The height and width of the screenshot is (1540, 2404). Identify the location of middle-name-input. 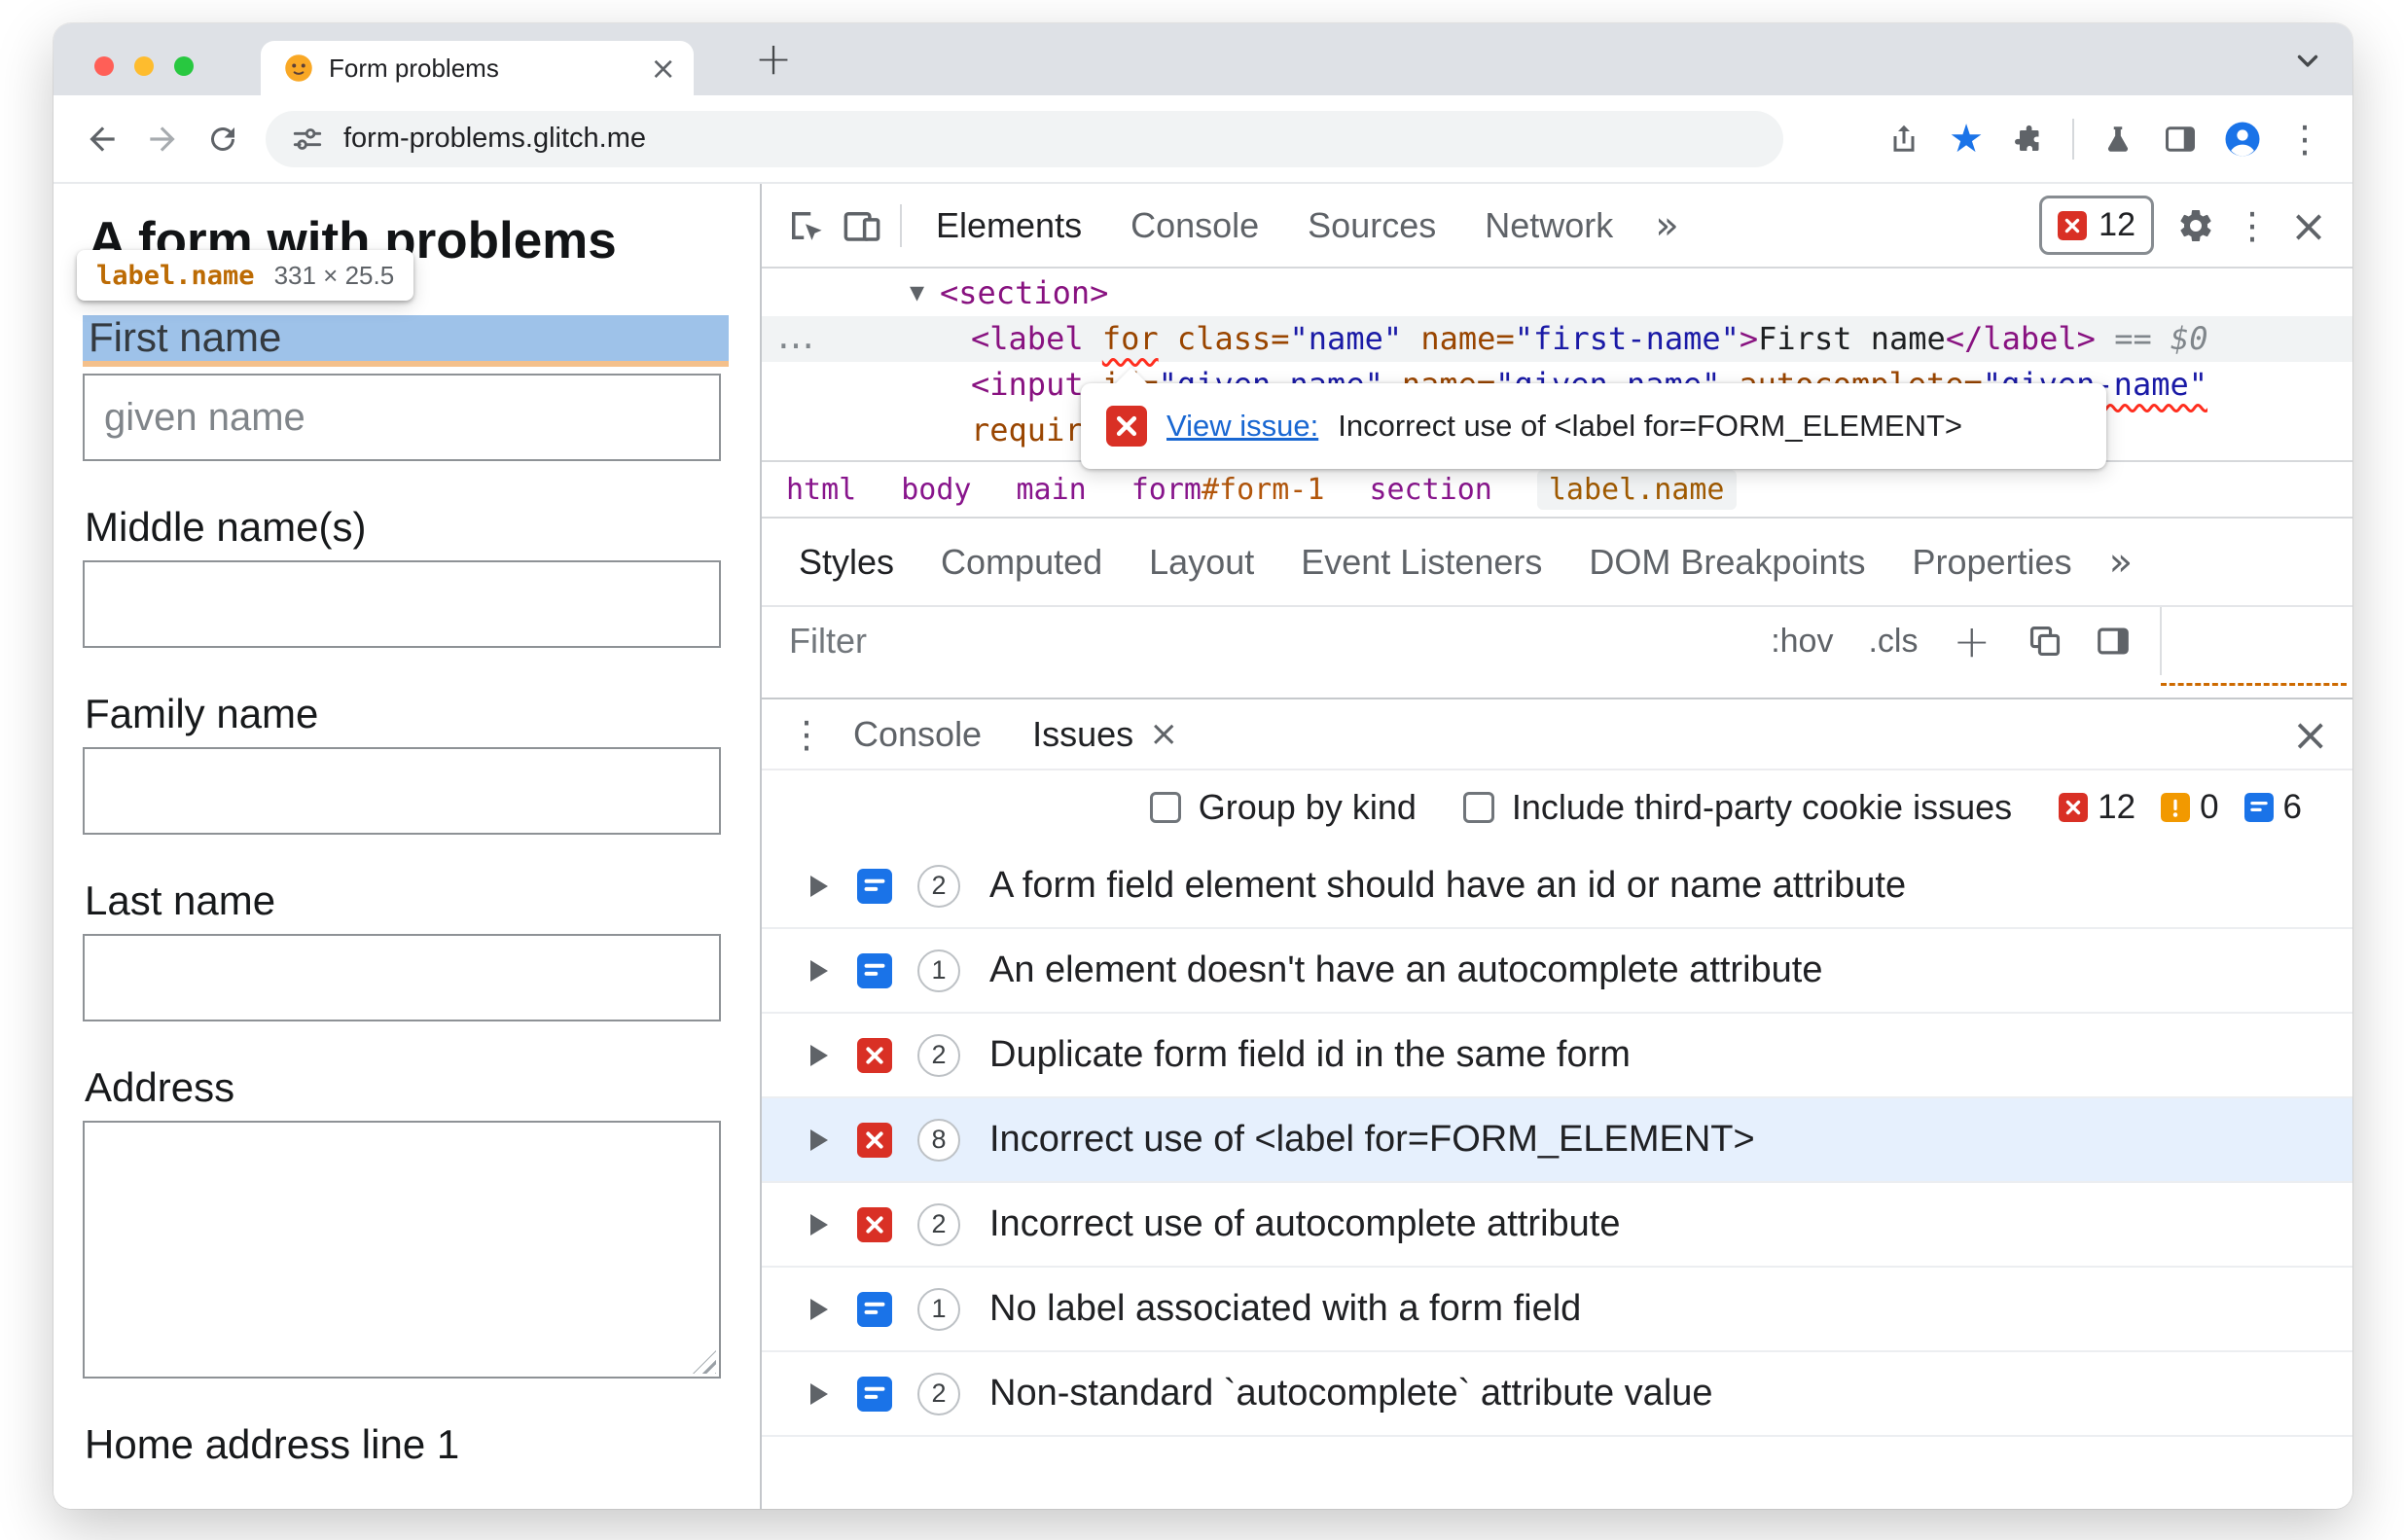
(402, 604).